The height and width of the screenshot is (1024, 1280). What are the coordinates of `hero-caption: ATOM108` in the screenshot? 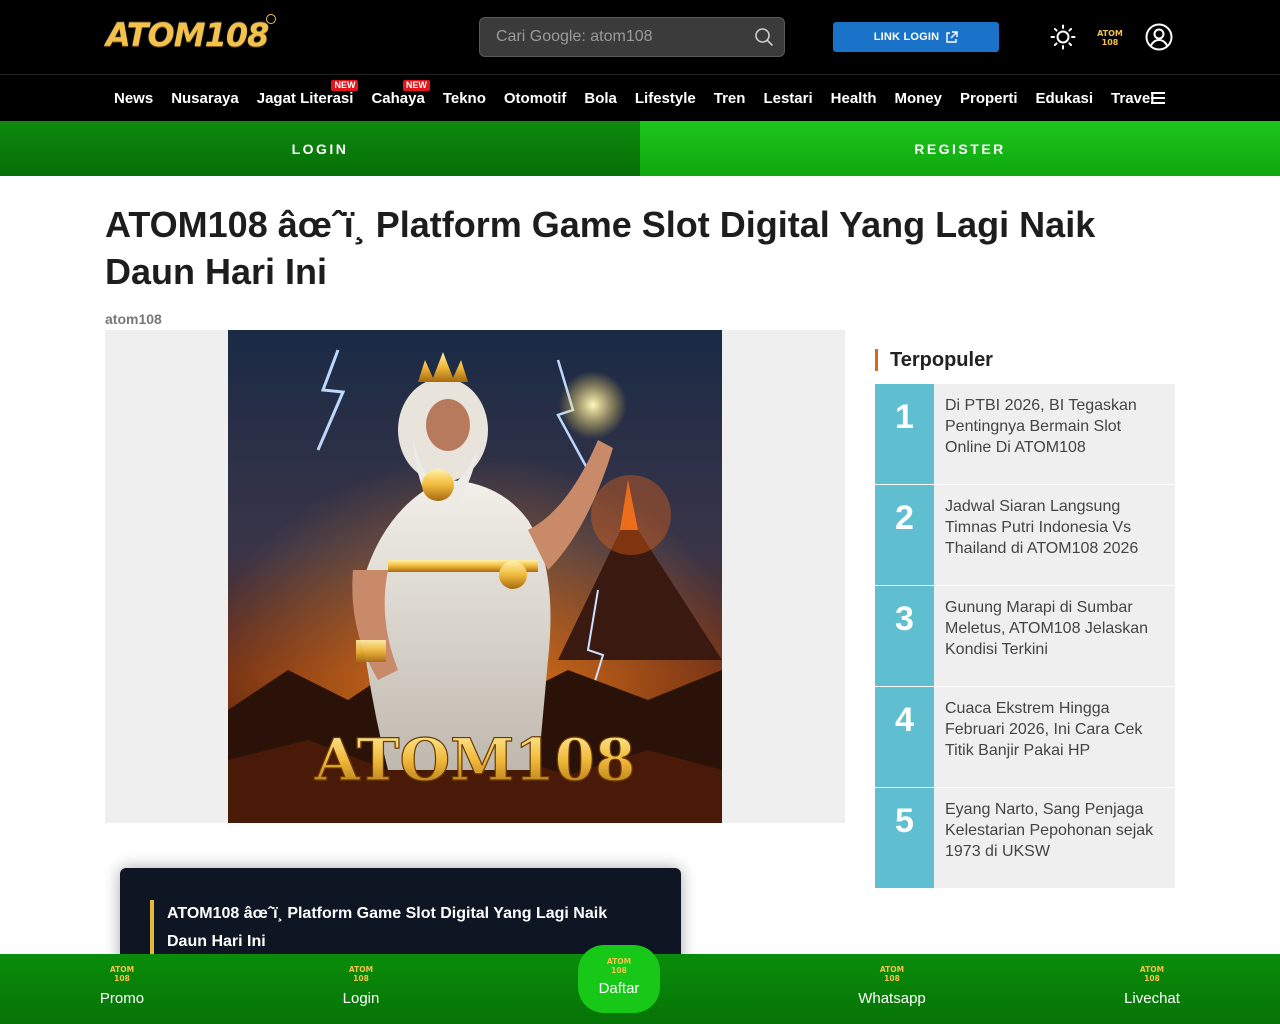 It's located at (475, 760).